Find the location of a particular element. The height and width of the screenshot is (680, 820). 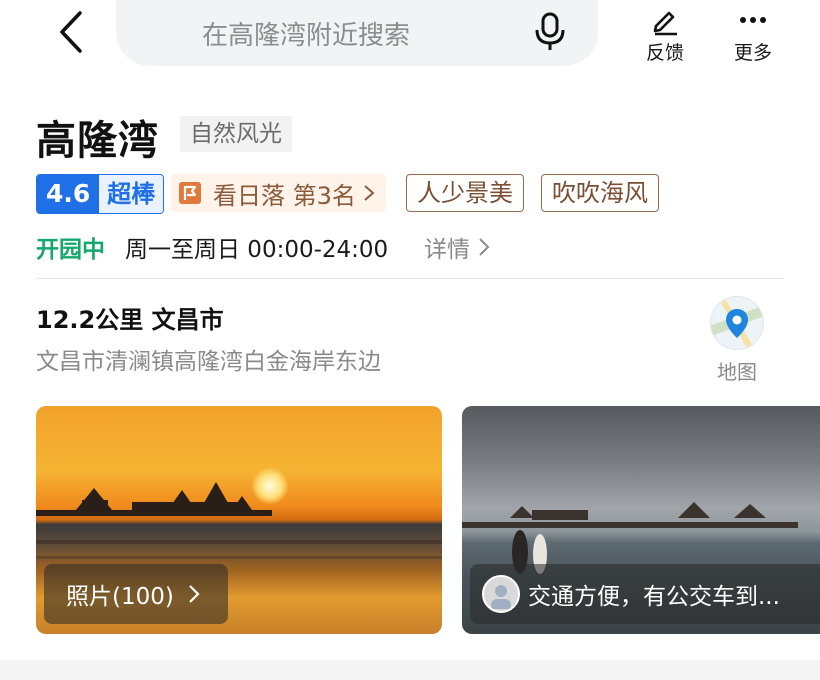

photo-count-button: 照片(100) is located at coordinates (136, 594).